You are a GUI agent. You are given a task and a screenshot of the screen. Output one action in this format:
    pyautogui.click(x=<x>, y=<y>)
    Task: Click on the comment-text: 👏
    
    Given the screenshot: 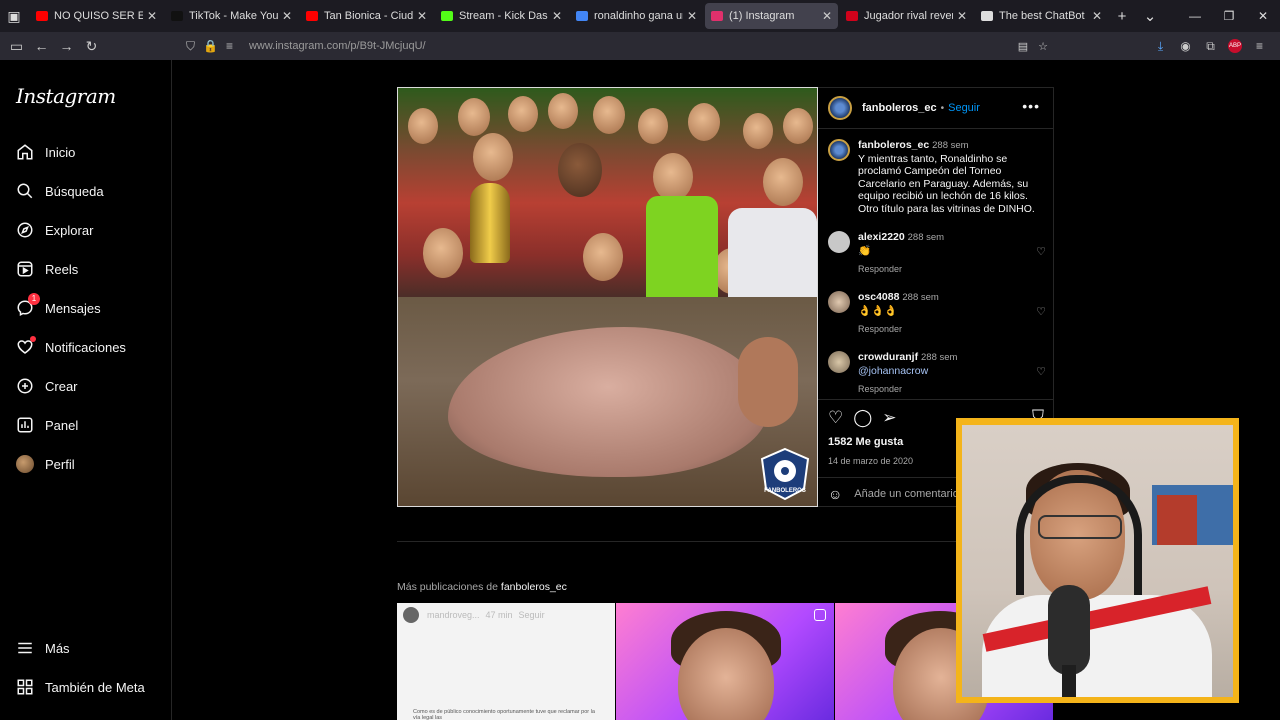 What is the action you would take?
    pyautogui.click(x=865, y=250)
    